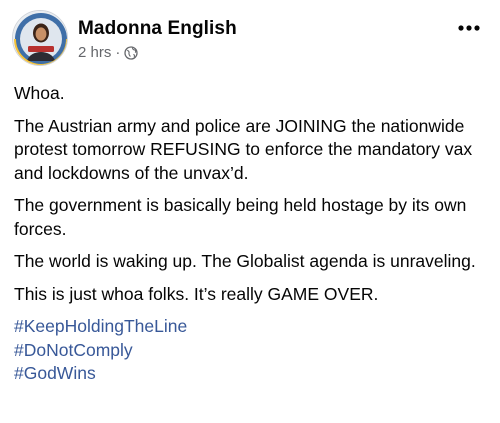 Image resolution: width=500 pixels, height=423 pixels. Describe the element at coordinates (469, 28) in the screenshot. I see `more-options-icon` at that location.